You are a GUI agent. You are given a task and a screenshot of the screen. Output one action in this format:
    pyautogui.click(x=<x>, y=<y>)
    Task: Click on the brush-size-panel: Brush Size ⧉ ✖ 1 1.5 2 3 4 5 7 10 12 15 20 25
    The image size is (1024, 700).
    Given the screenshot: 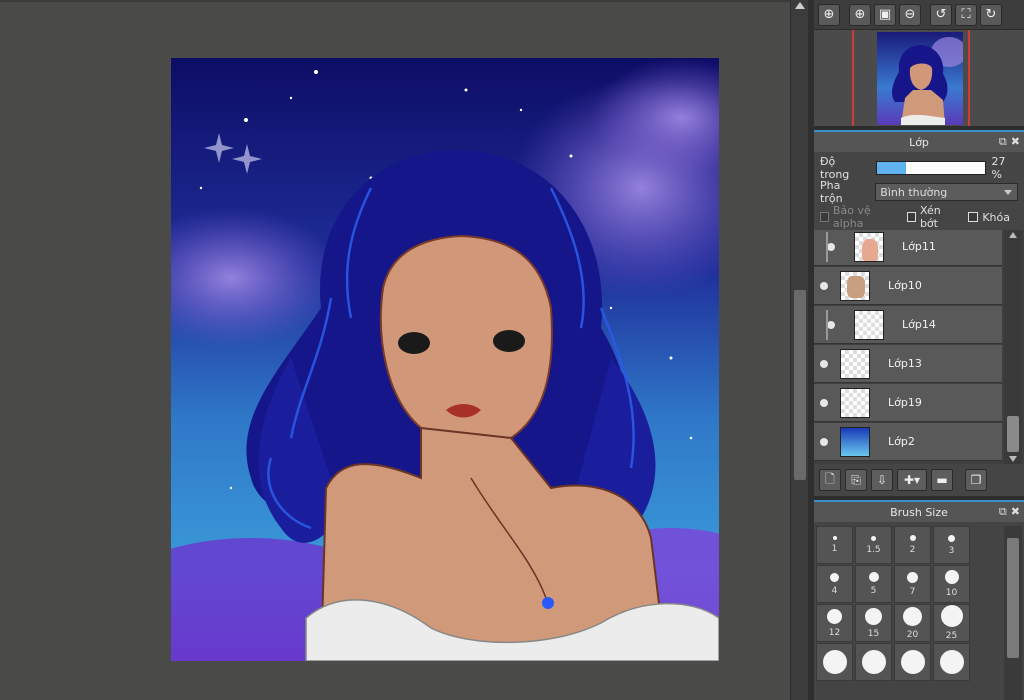 What is the action you would take?
    pyautogui.click(x=919, y=600)
    